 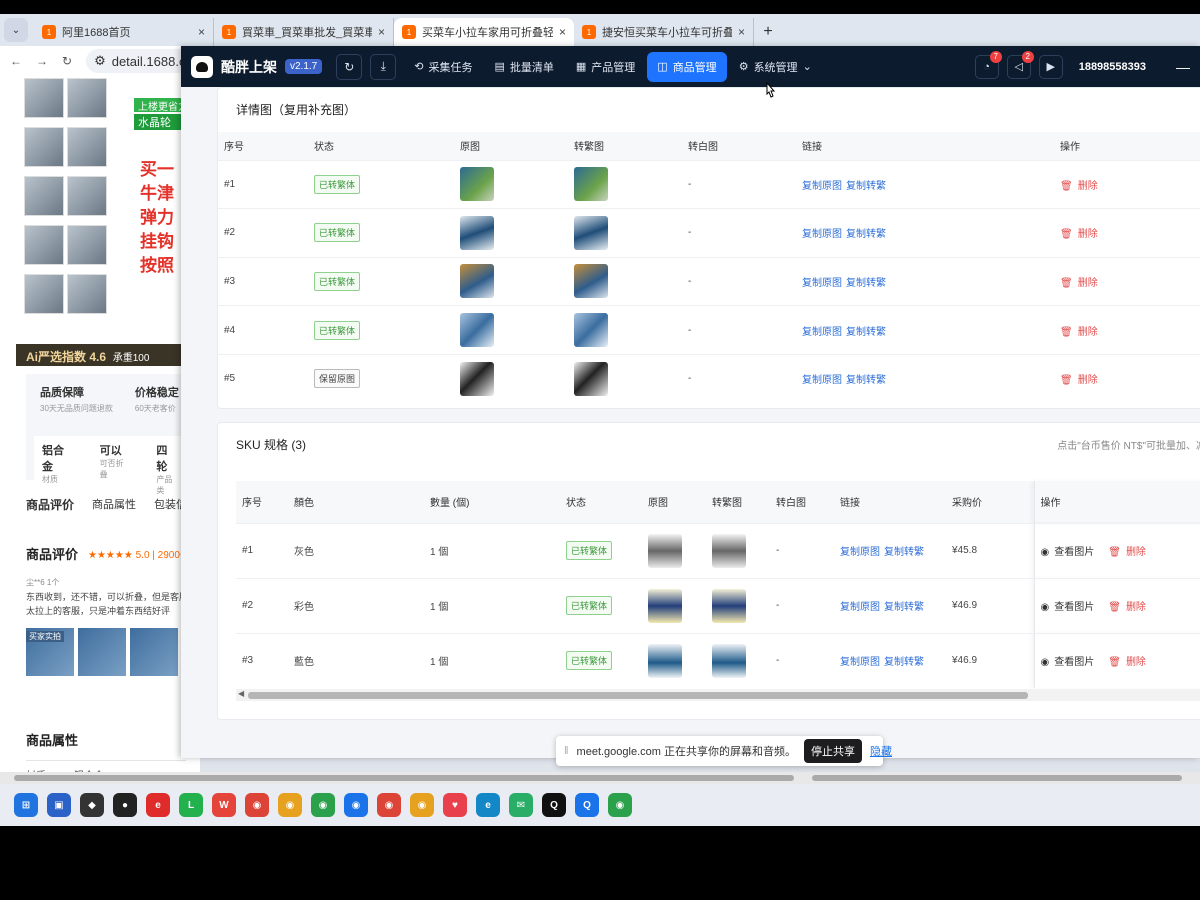 What do you see at coordinates (114, 504) in the screenshot?
I see `tab-attributes: 商品属性` at bounding box center [114, 504].